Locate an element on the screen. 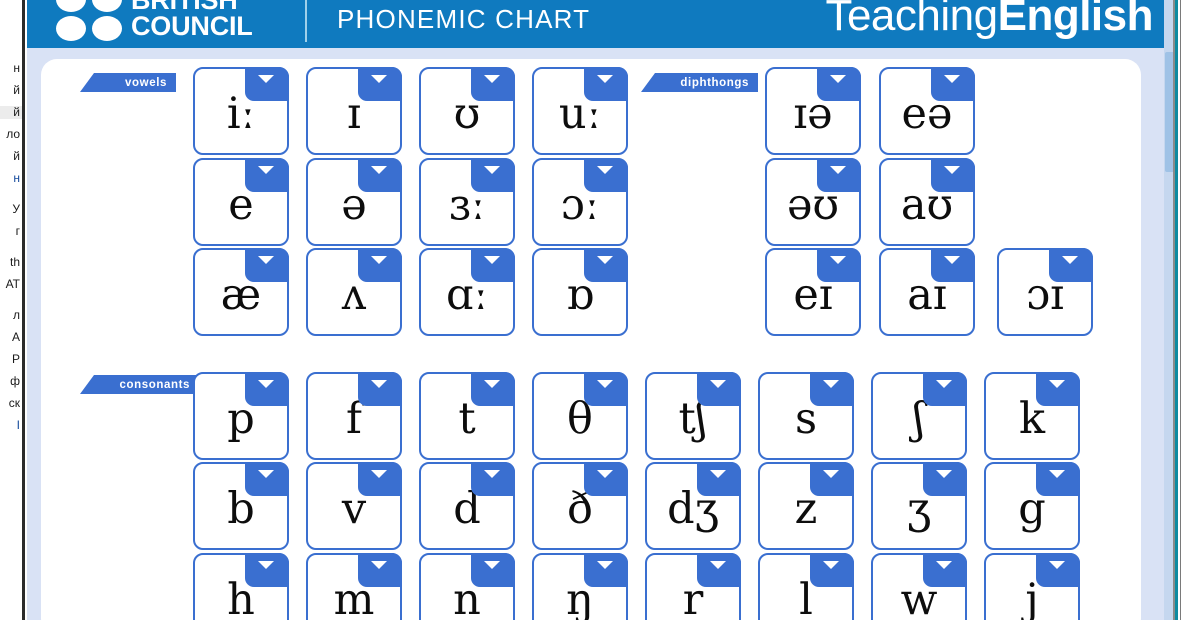 Image resolution: width=1181 pixels, height=620 pixels. phoneme-card-diphthong: əʊ is located at coordinates (813, 202).